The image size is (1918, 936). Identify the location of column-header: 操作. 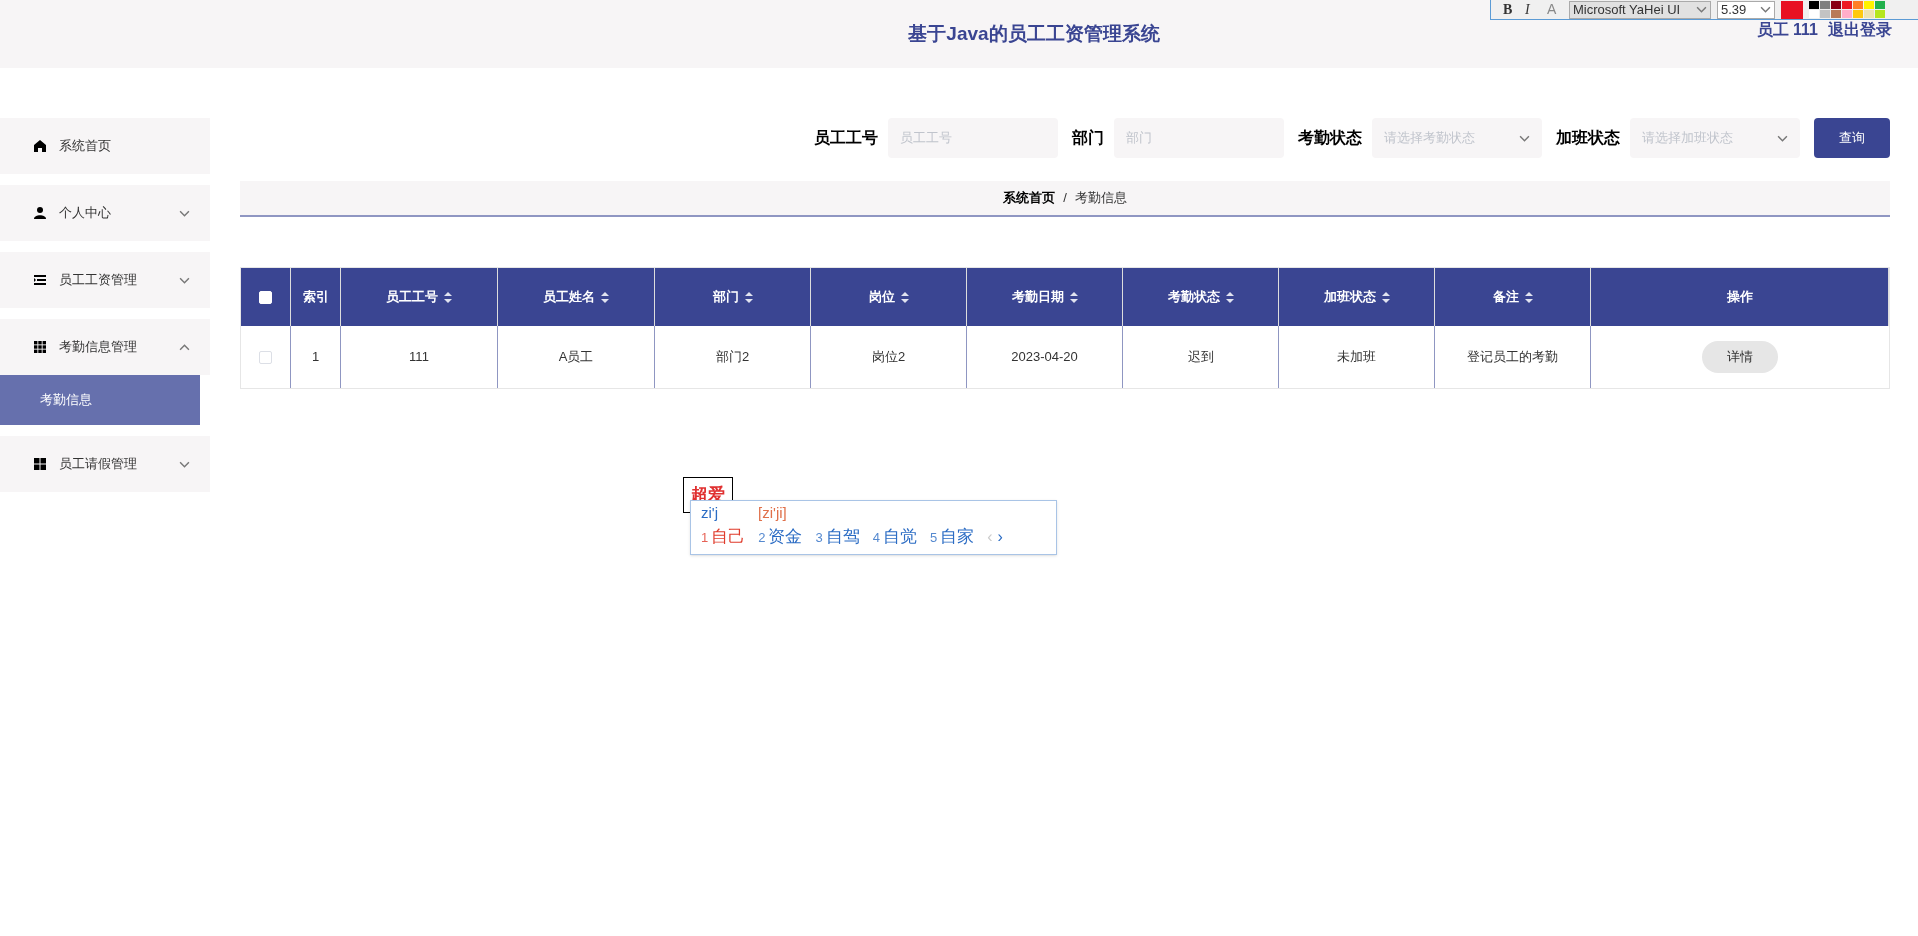
(1740, 297).